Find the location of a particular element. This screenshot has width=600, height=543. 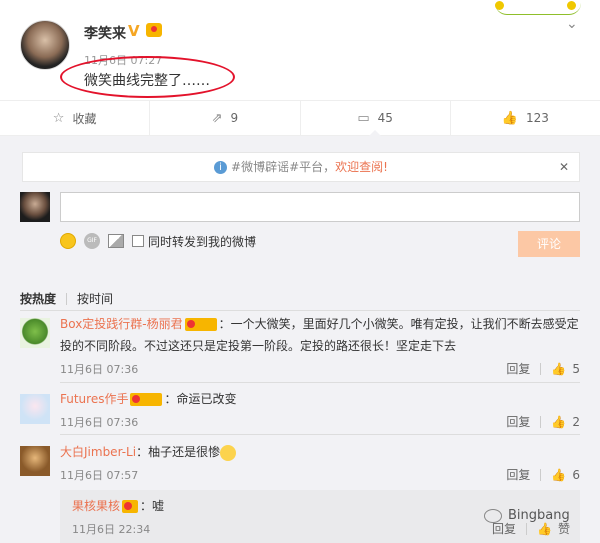

comment-button: ▭ 45 is located at coordinates (376, 118).